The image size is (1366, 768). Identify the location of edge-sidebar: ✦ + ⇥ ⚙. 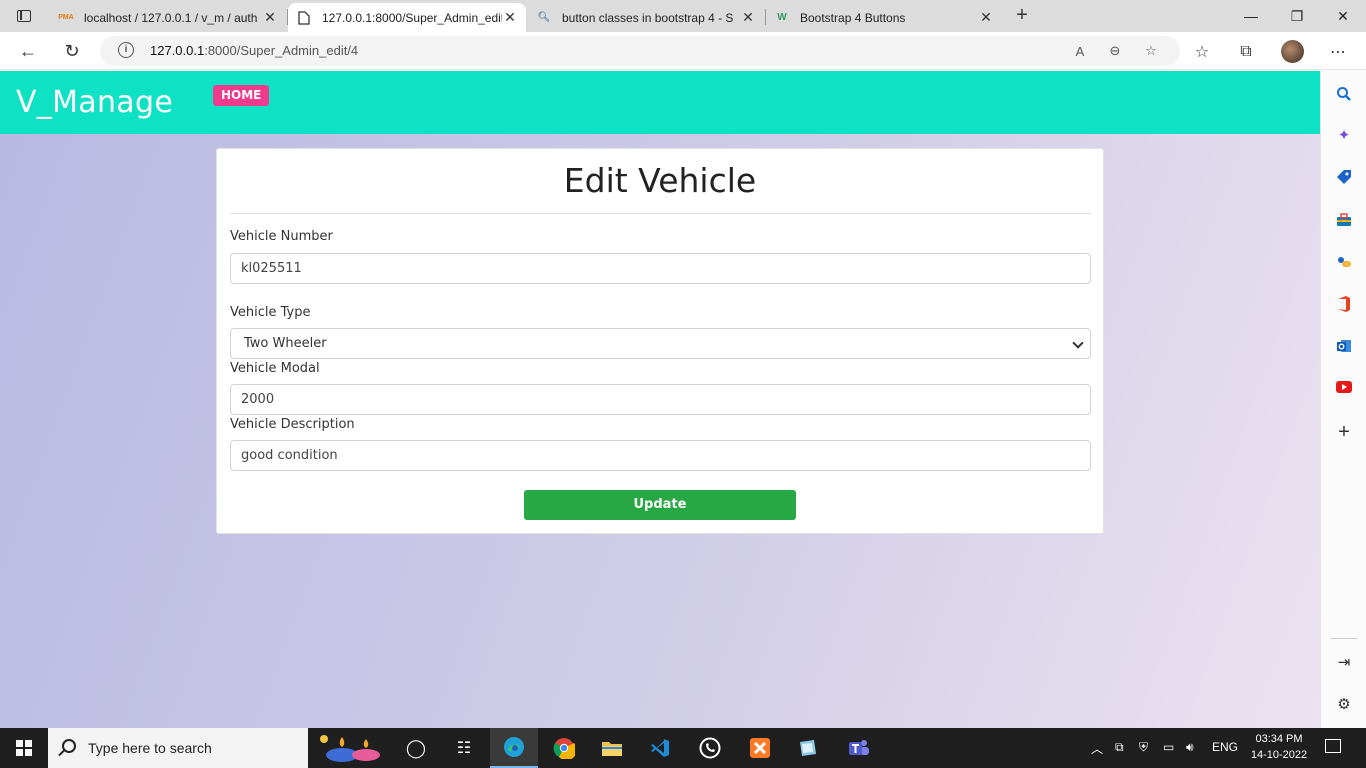
(1343, 399).